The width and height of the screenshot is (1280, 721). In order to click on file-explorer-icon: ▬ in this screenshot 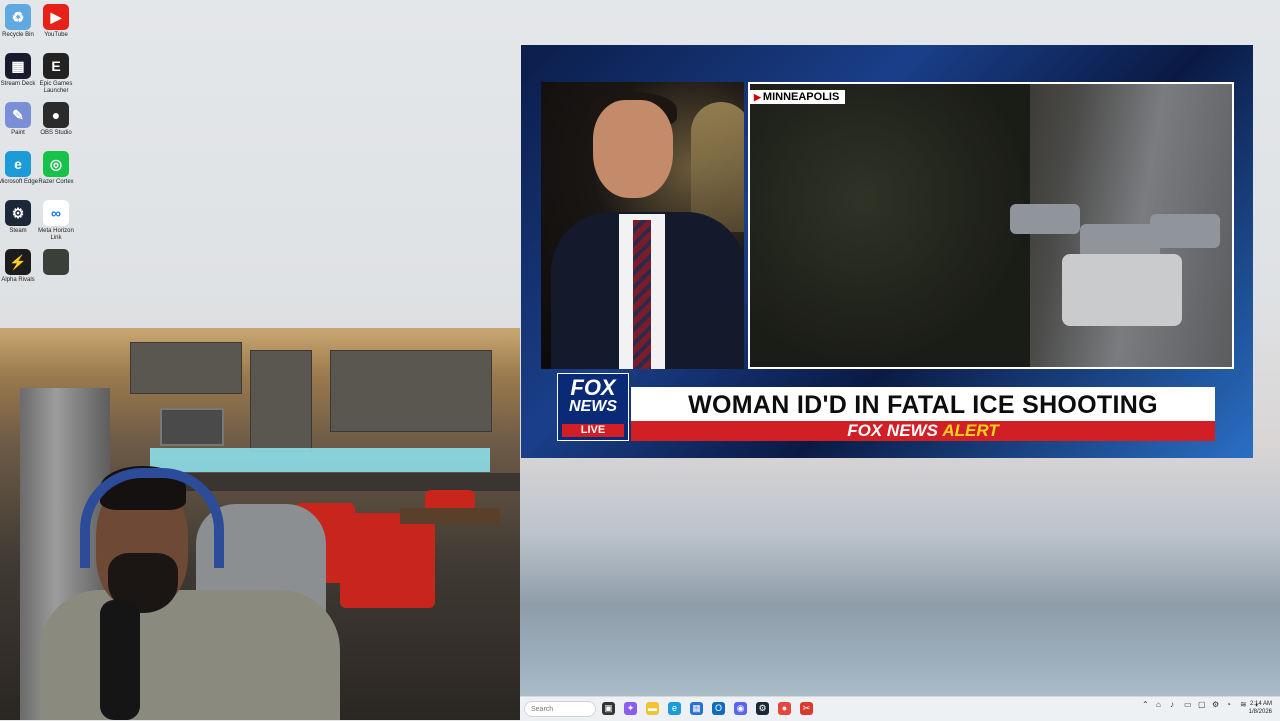, I will do `click(652, 708)`.